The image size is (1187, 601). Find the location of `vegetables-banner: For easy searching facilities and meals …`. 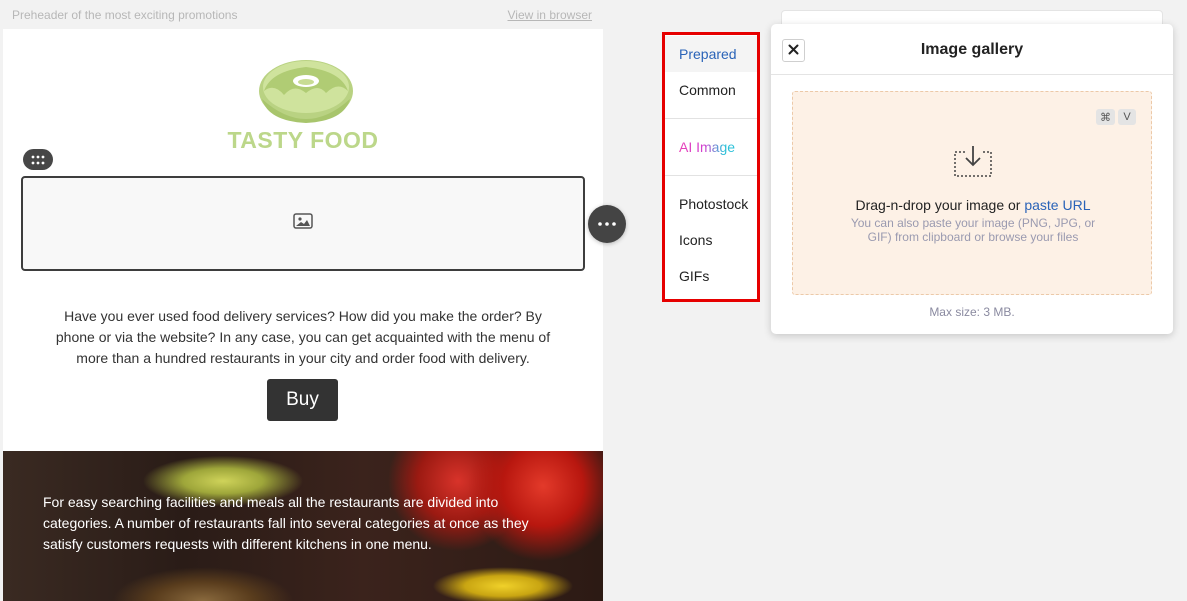

vegetables-banner: For easy searching facilities and meals … is located at coordinates (303, 526).